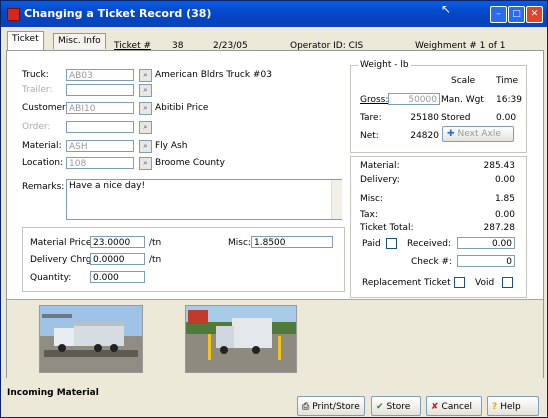 The image size is (548, 418). I want to click on material-price-field: 23.0000, so click(117, 242).